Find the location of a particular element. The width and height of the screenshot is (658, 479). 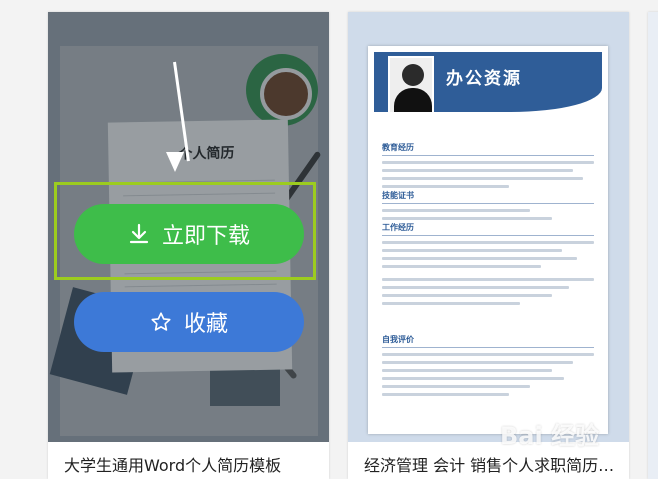

favorite-button: 收藏 is located at coordinates (189, 322).